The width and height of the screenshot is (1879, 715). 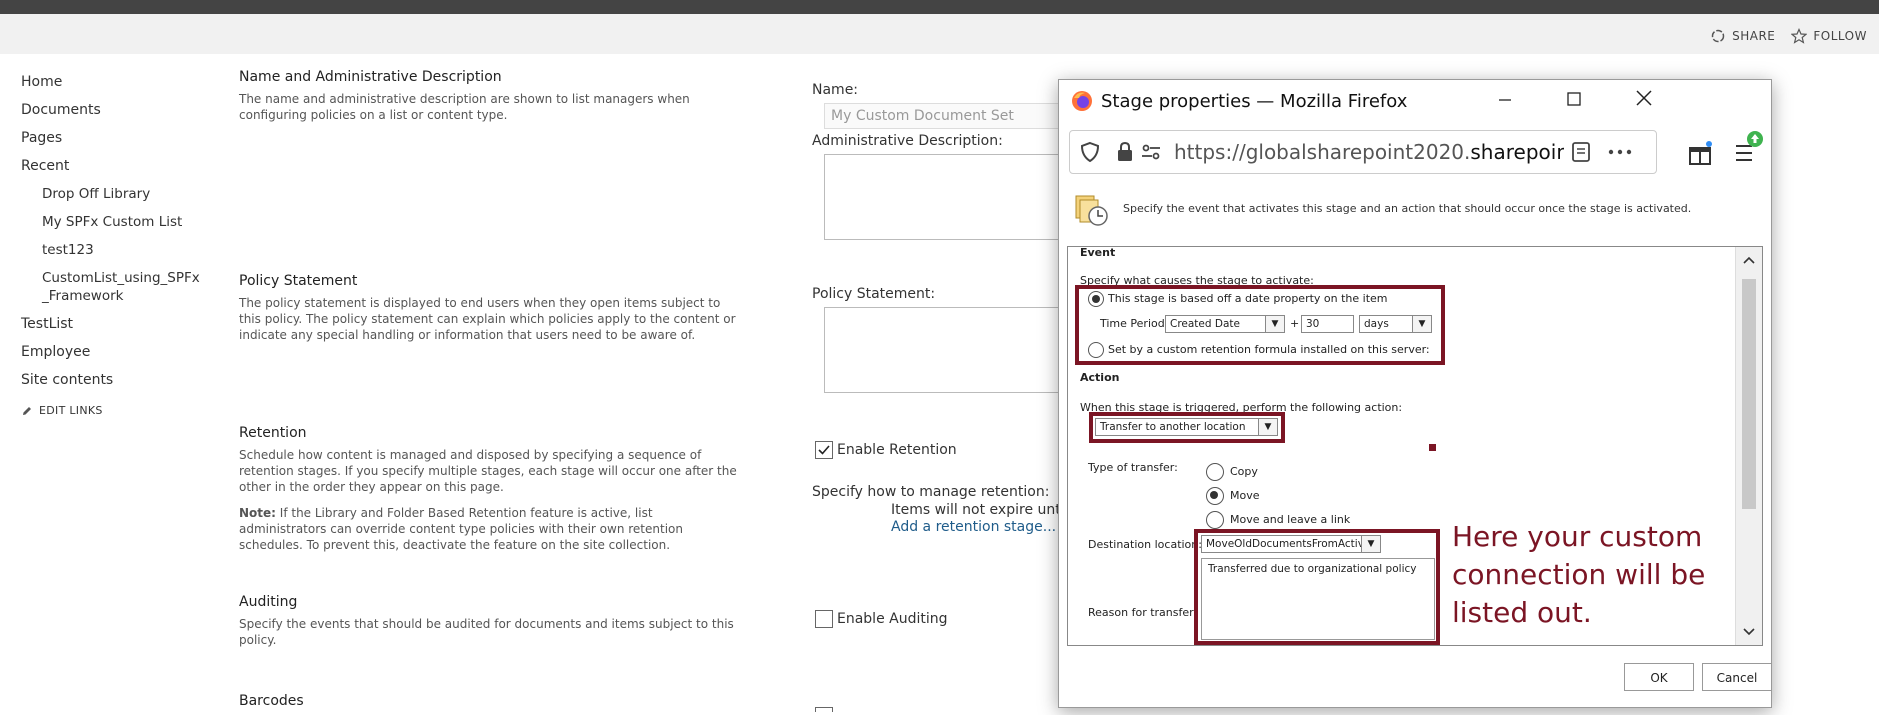 What do you see at coordinates (370, 77) in the screenshot?
I see `section-title: Name and Administrative Description` at bounding box center [370, 77].